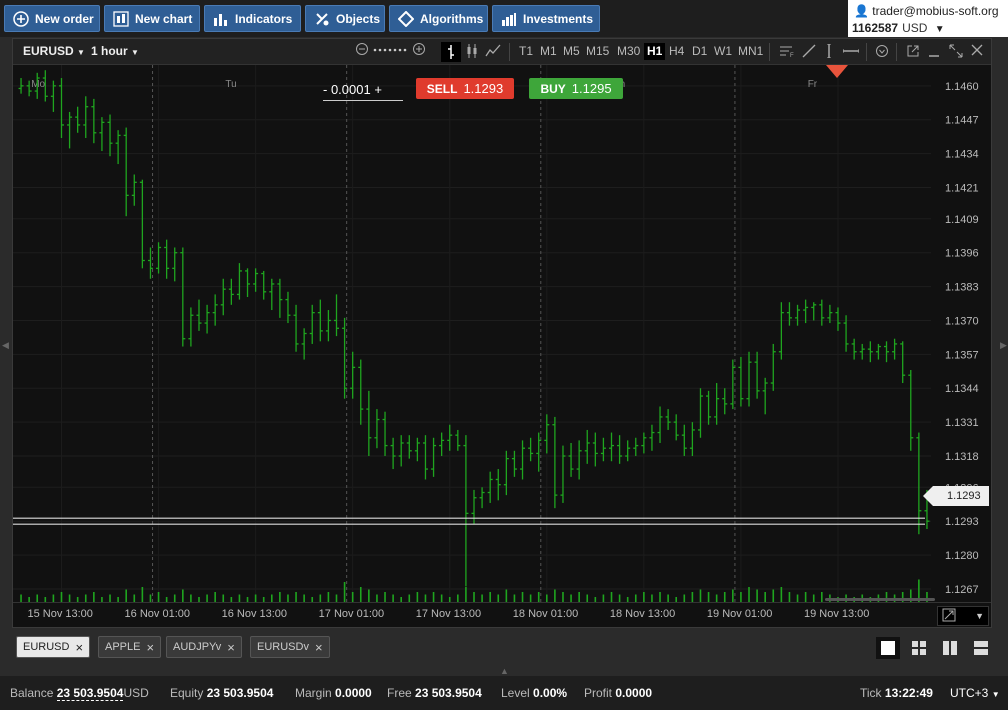 Image resolution: width=1008 pixels, height=710 pixels. What do you see at coordinates (829, 52) in the screenshot?
I see `vertical-line-tool-icon` at bounding box center [829, 52].